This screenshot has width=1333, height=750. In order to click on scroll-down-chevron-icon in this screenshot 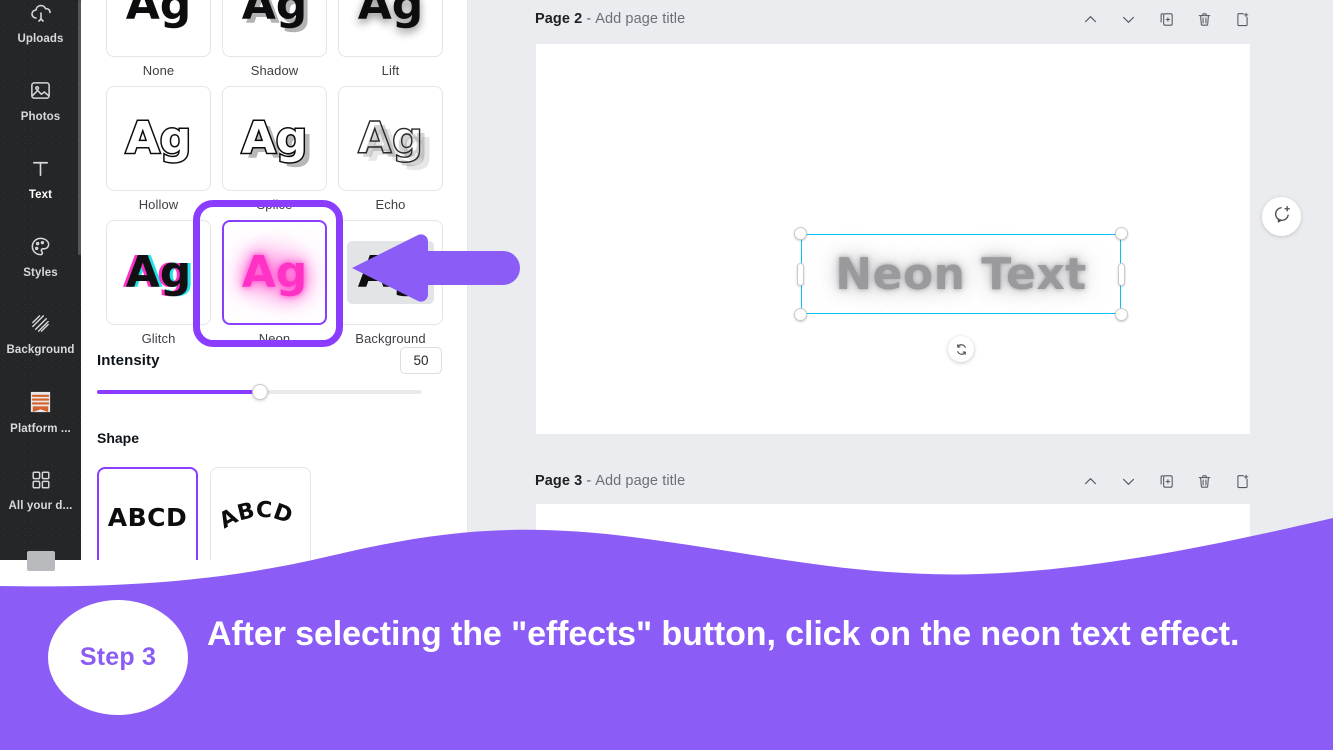, I will do `click(1320, 534)`.